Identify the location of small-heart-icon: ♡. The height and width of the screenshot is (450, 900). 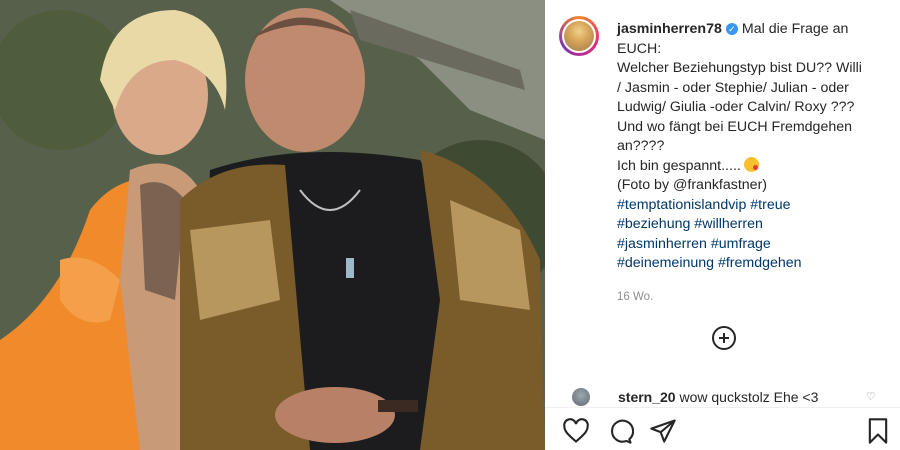
(871, 397).